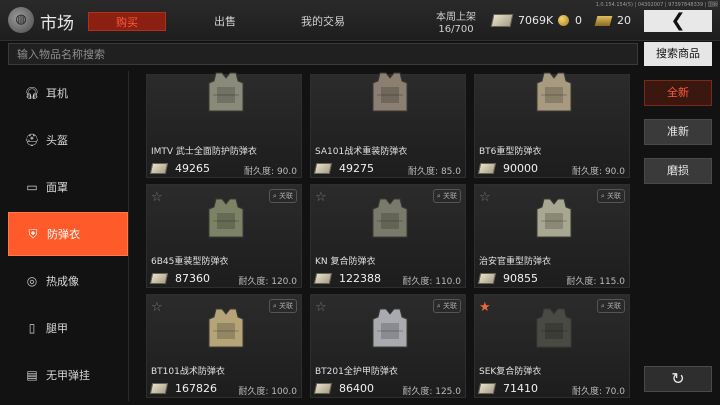 This screenshot has height=405, width=720. I want to click on tab-sell: 出售, so click(225, 21).